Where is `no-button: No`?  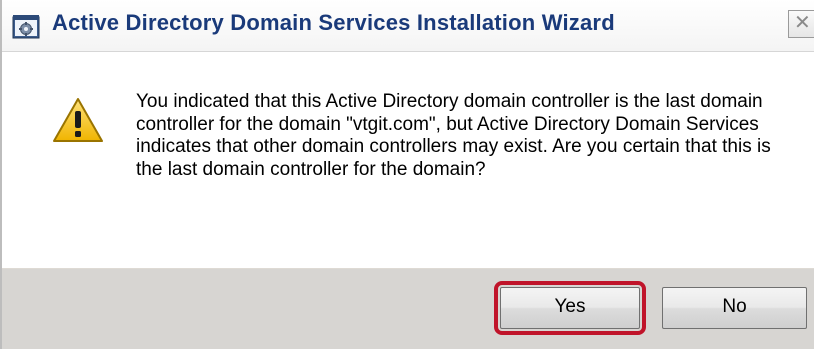 no-button: No is located at coordinates (734, 308).